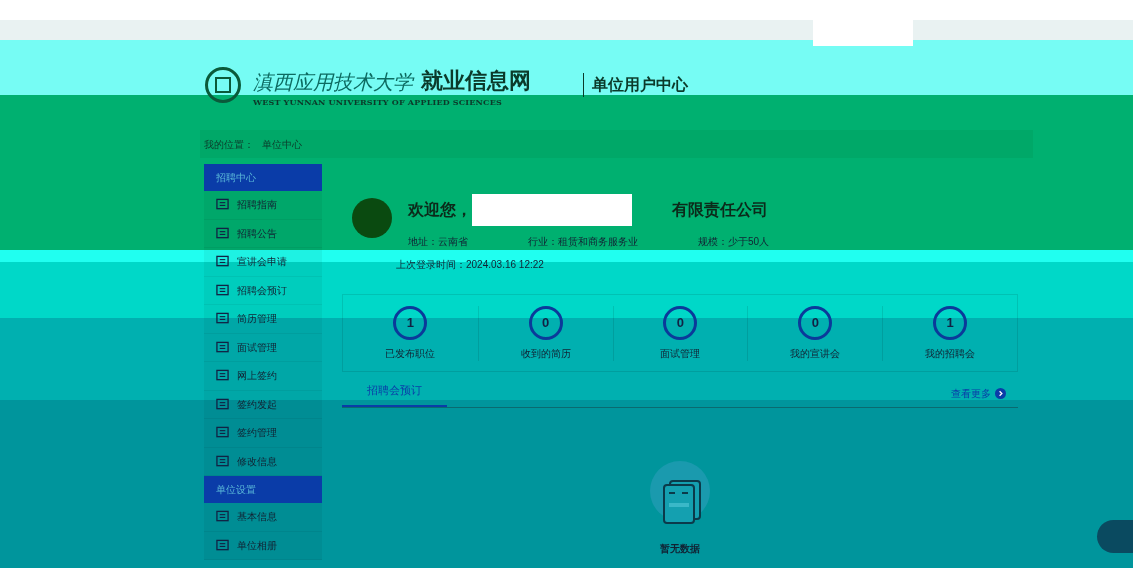 The width and height of the screenshot is (1133, 568). Describe the element at coordinates (470, 265) in the screenshot. I see `last-login-text: 上次登录时间：2024.03.16 12:22` at that location.